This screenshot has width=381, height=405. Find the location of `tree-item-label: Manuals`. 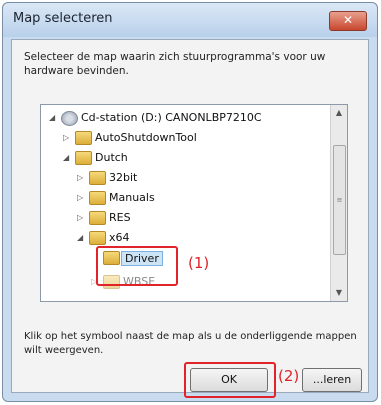

tree-item-label: Manuals is located at coordinates (132, 197).